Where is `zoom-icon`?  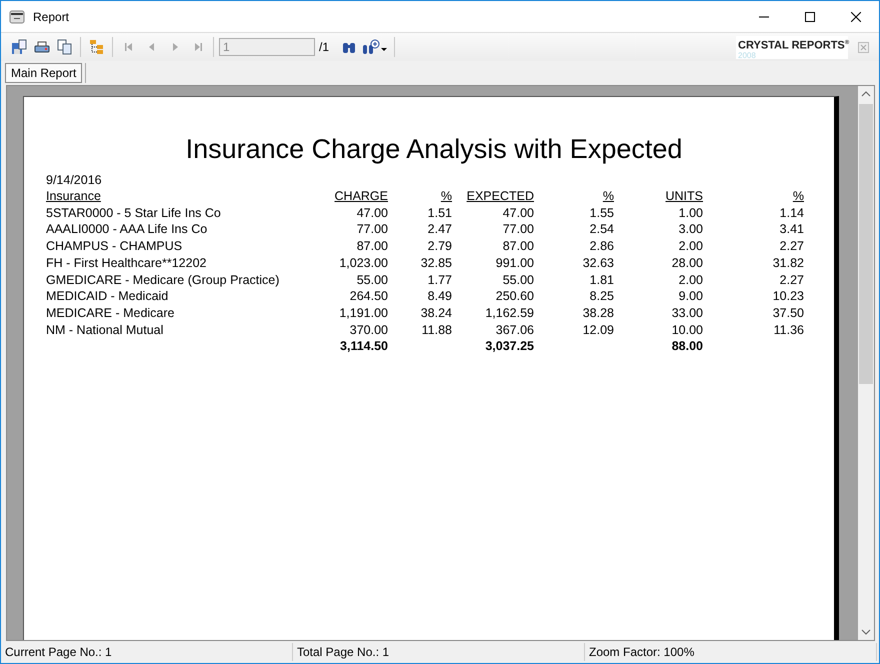 zoom-icon is located at coordinates (375, 47).